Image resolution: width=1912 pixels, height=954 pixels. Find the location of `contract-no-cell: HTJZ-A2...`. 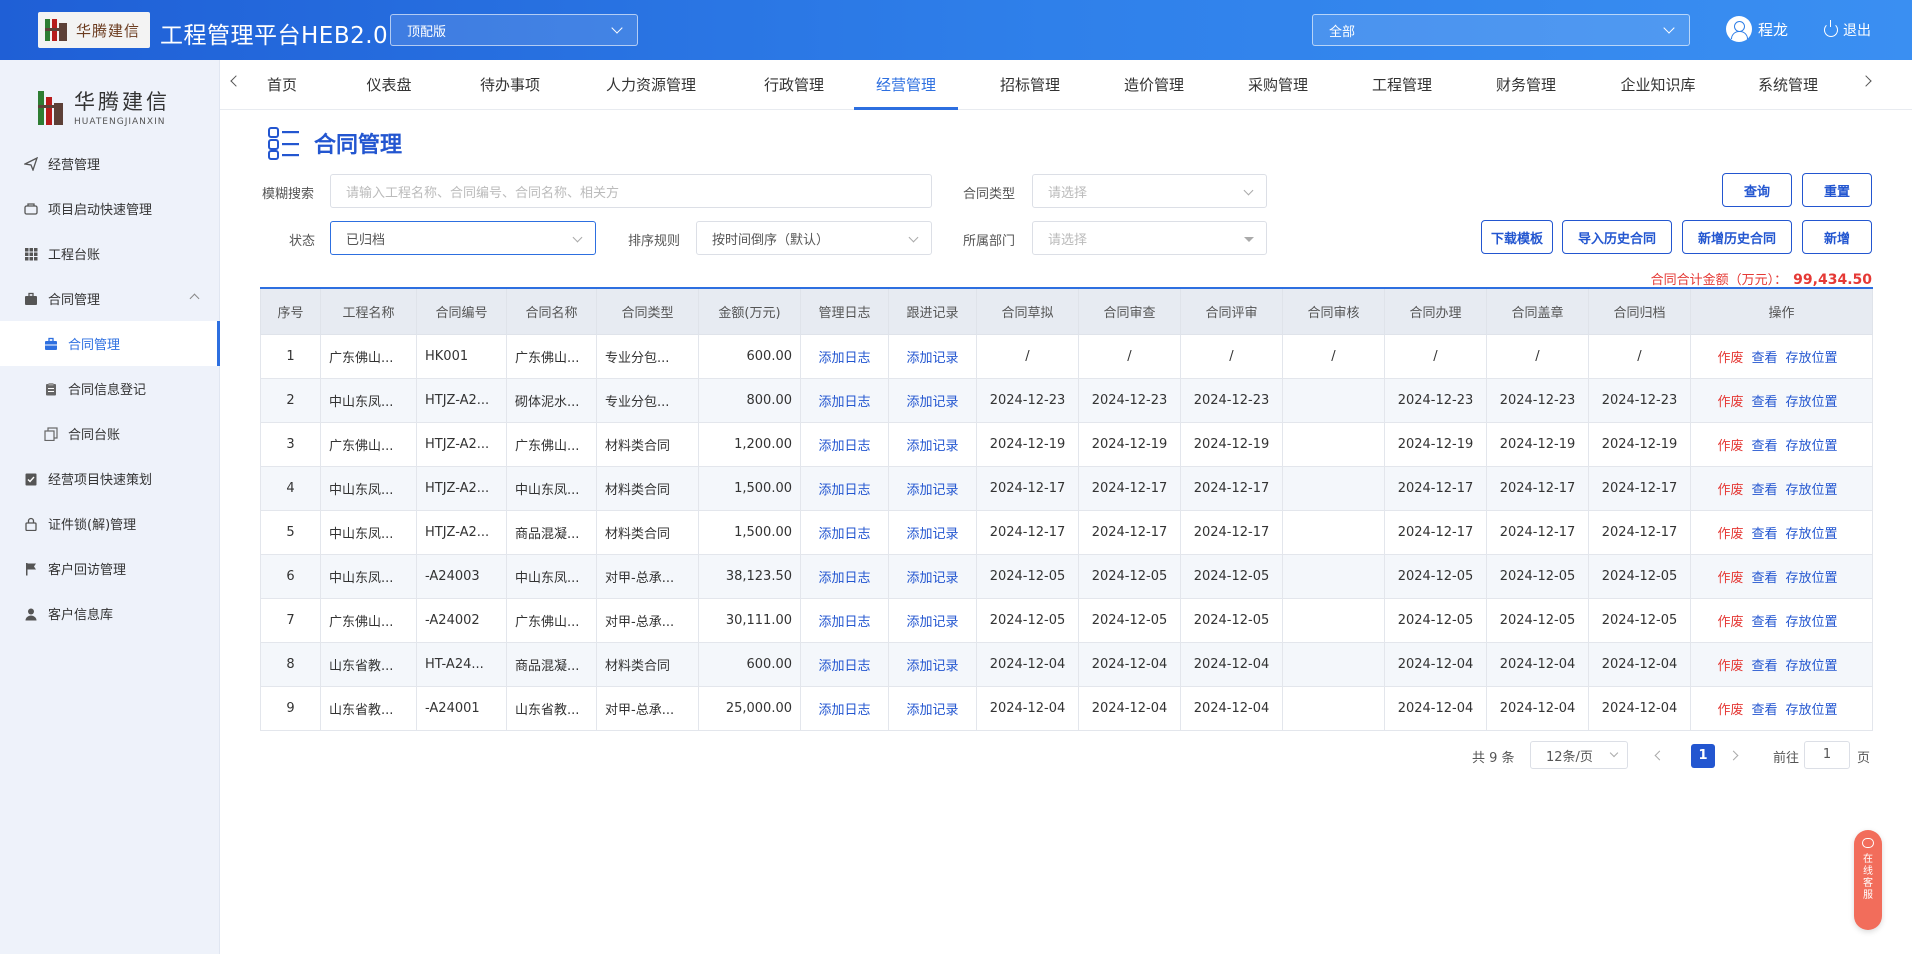

contract-no-cell: HTJZ-A2... is located at coordinates (461, 400).